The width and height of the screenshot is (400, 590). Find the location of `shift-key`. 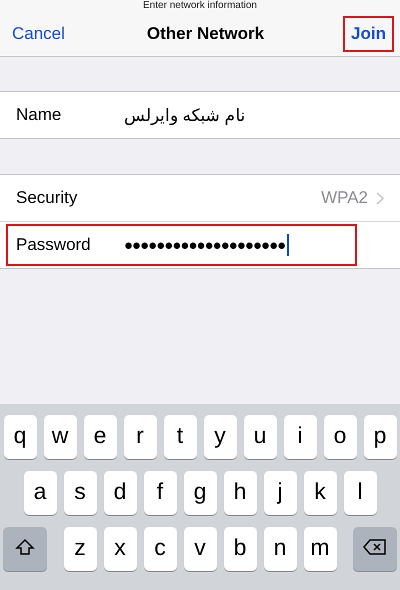

shift-key is located at coordinates (25, 549).